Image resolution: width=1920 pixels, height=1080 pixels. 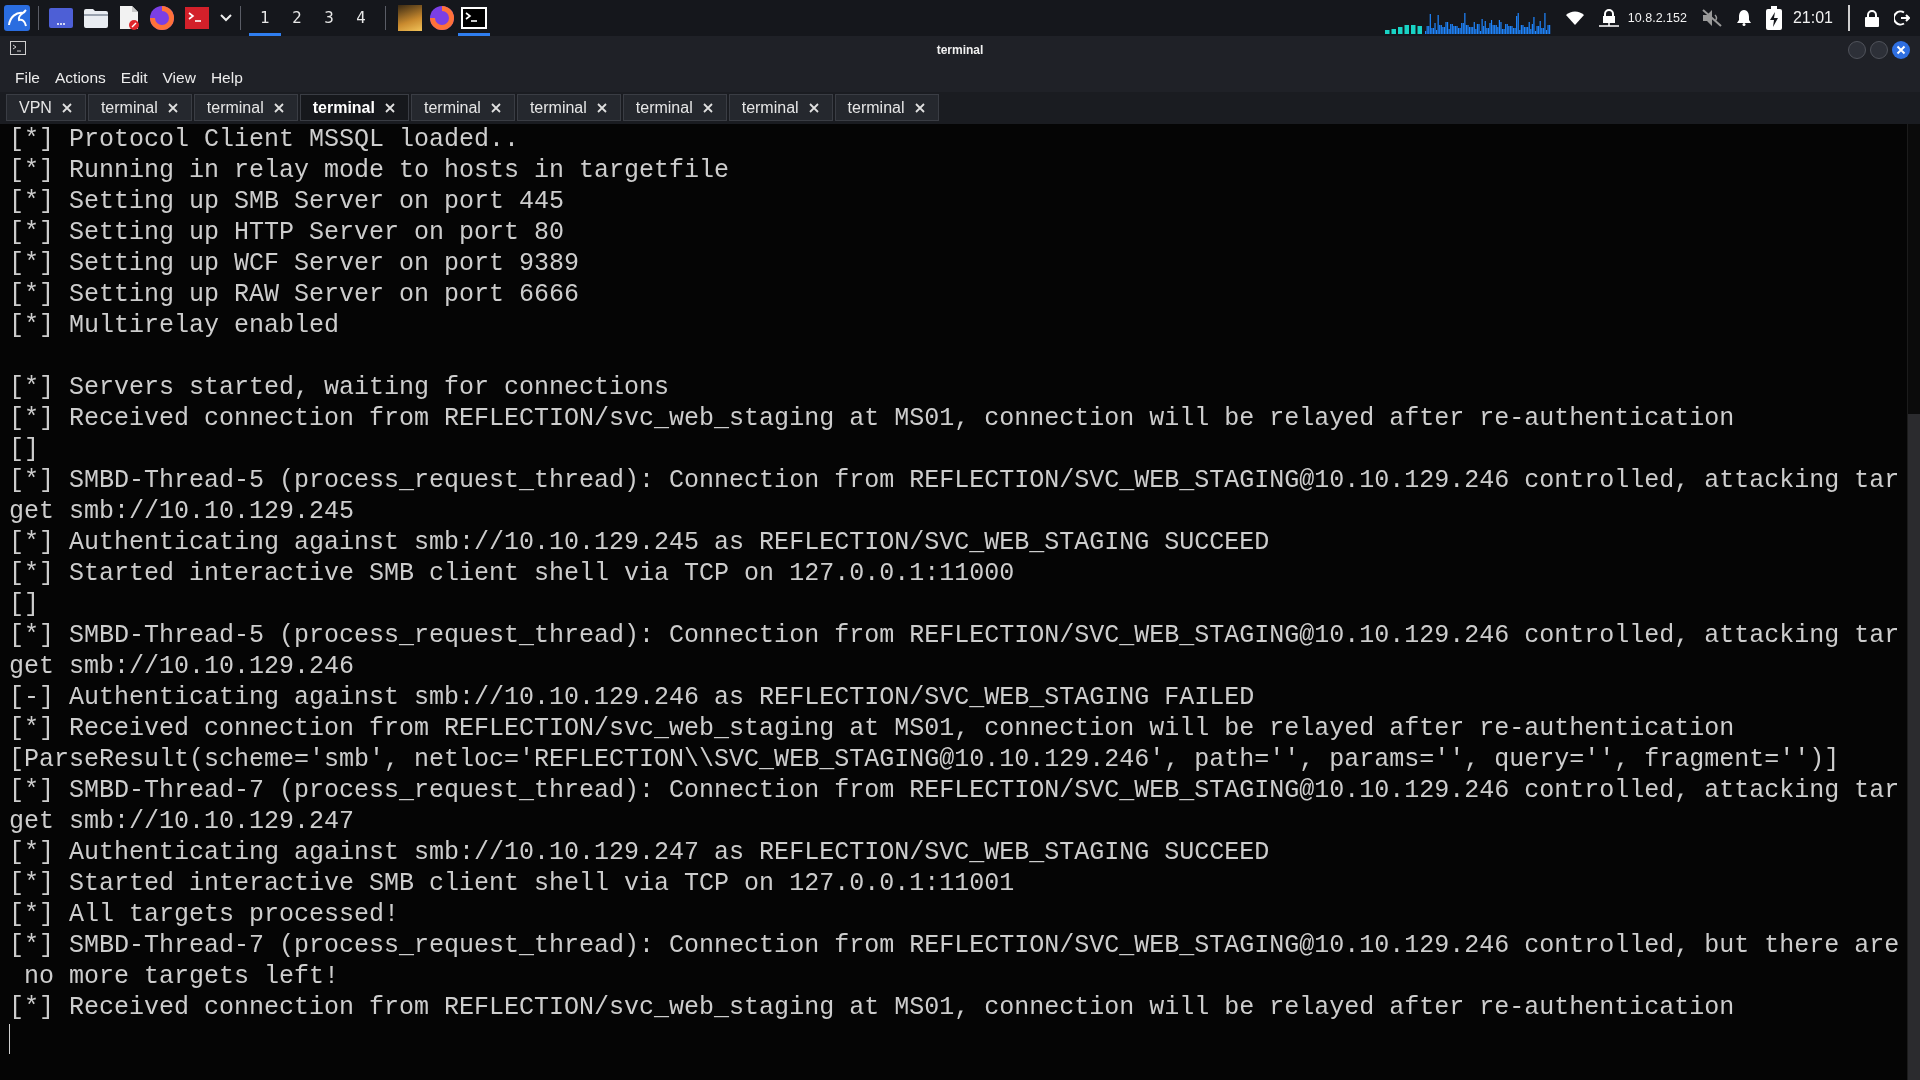 I want to click on image-thumbnail, so click(x=410, y=18).